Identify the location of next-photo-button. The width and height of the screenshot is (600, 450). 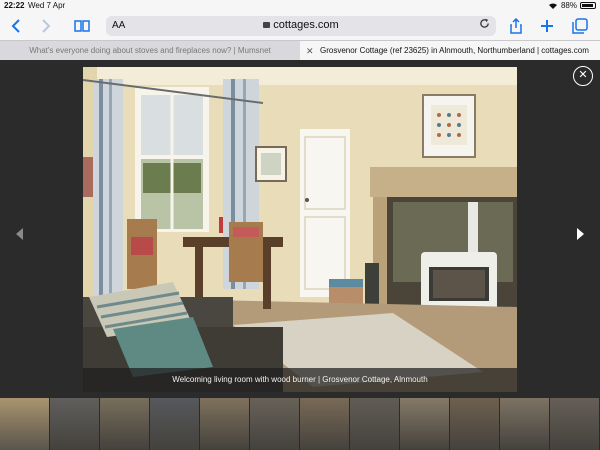
(581, 234).